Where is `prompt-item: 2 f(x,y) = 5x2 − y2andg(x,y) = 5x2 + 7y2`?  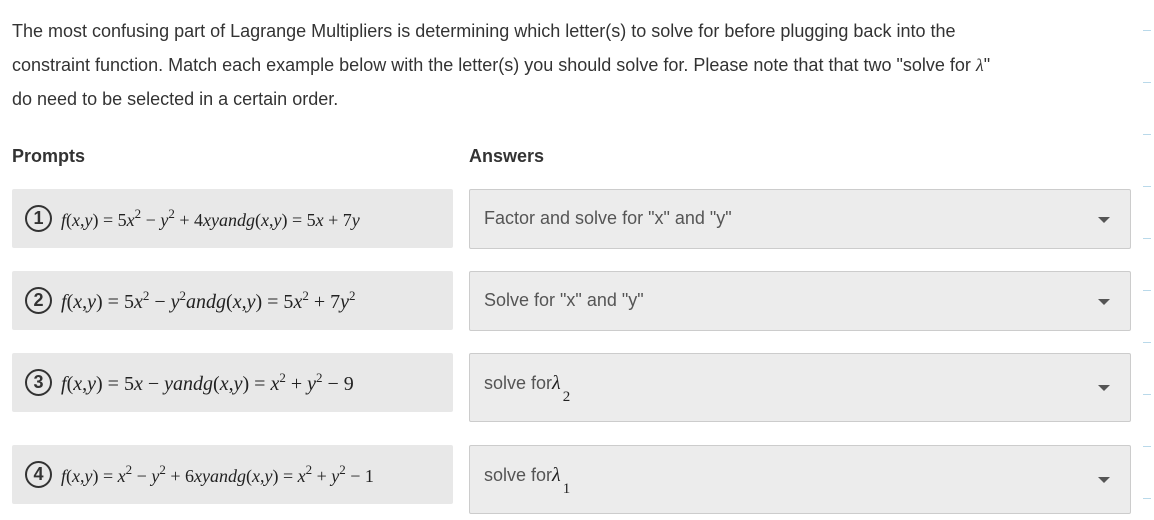 prompt-item: 2 f(x,y) = 5x2 − y2andg(x,y) = 5x2 + 7y2 is located at coordinates (232, 300).